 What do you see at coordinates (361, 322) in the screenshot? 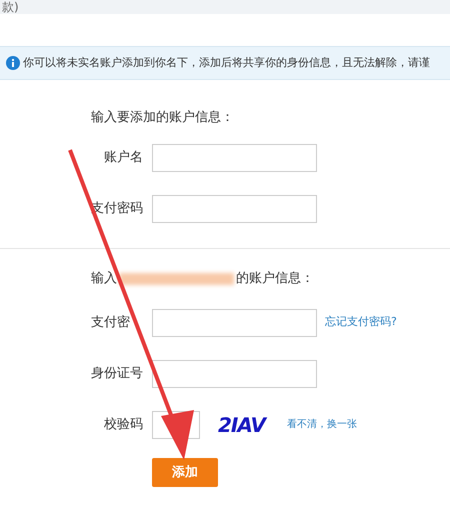
I see `forgot-password-link: 忘记支付密码?` at bounding box center [361, 322].